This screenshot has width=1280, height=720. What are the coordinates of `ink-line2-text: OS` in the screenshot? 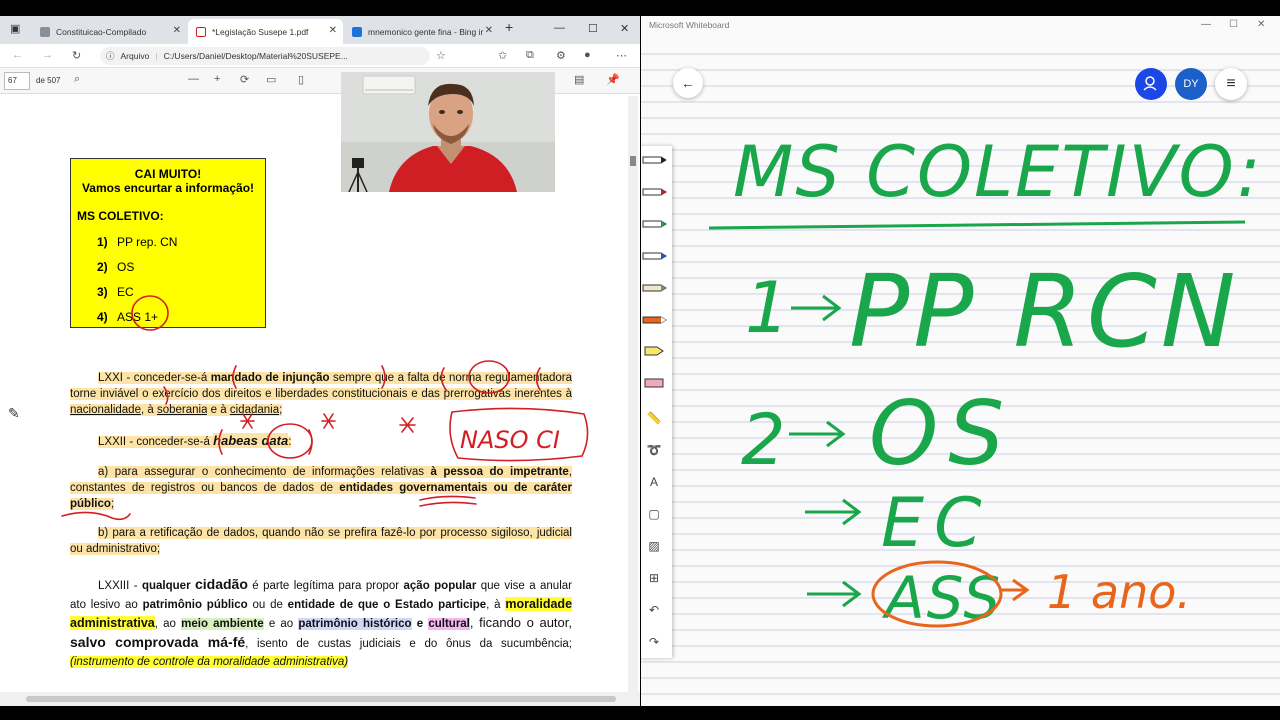 It's located at (941, 433).